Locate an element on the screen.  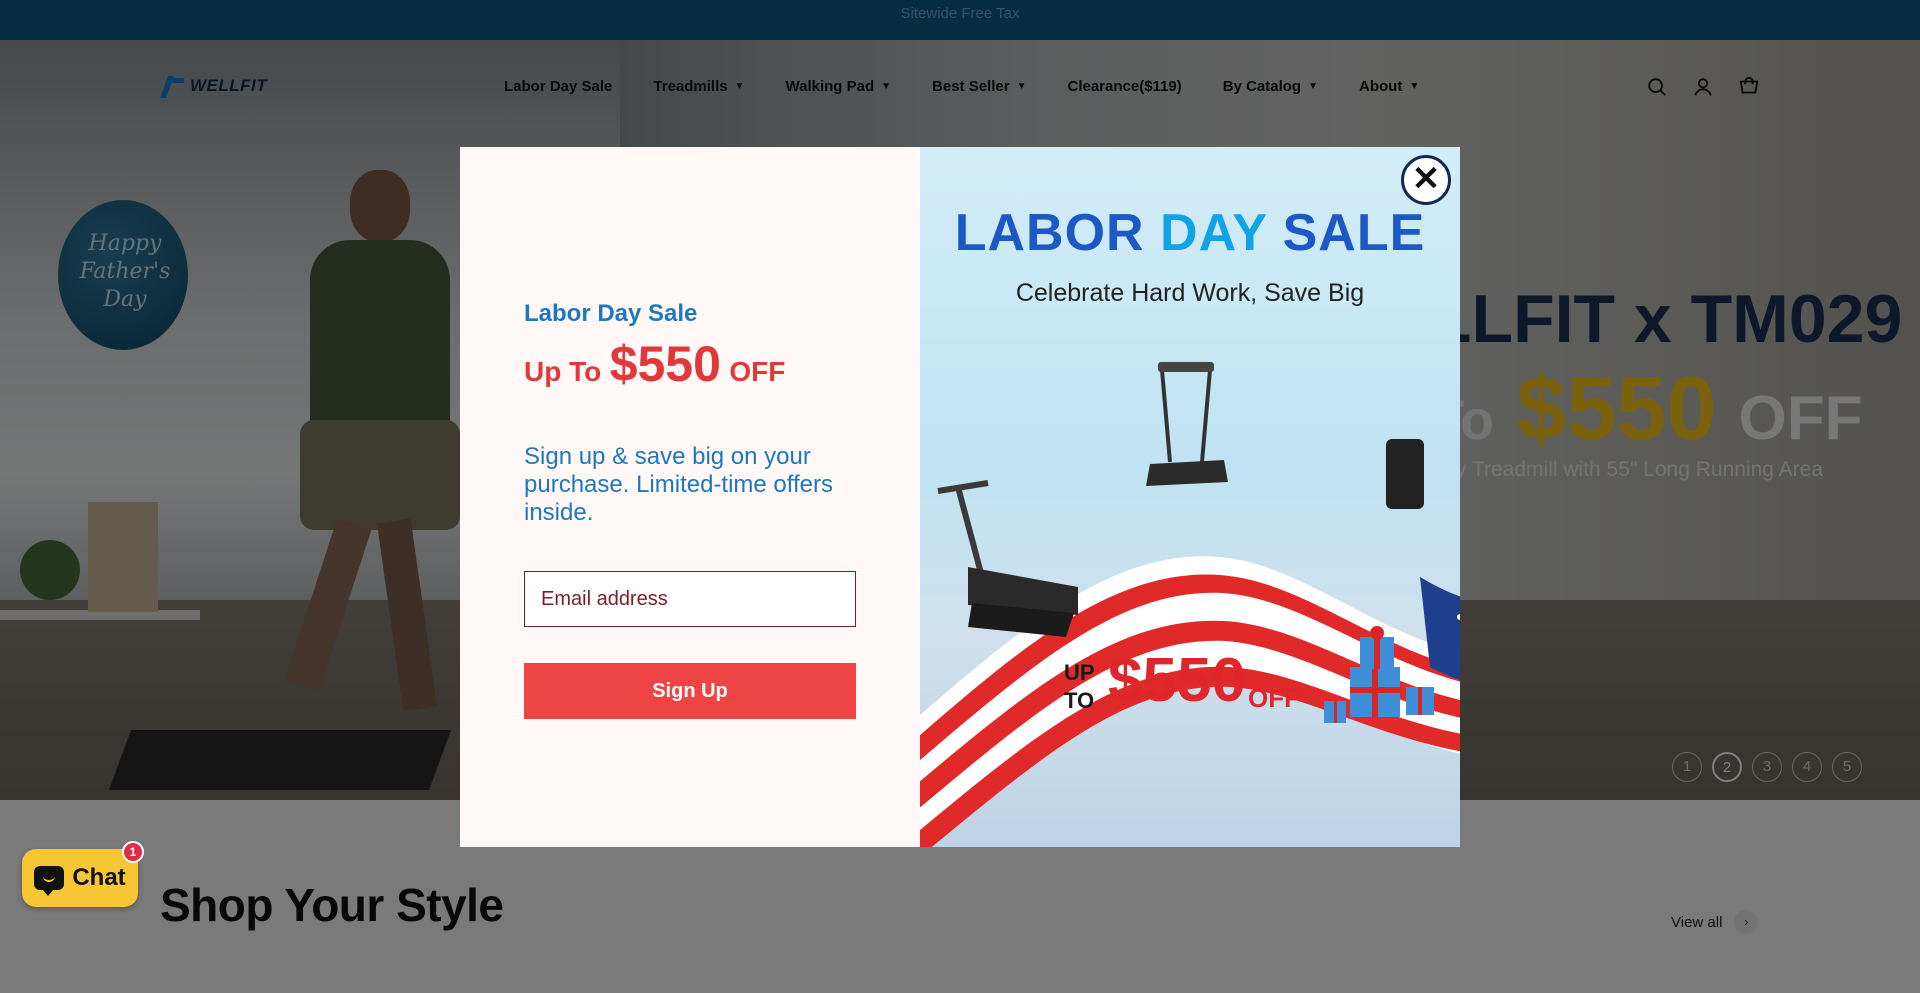
close-icon: ✕ is located at coordinates (1426, 179).